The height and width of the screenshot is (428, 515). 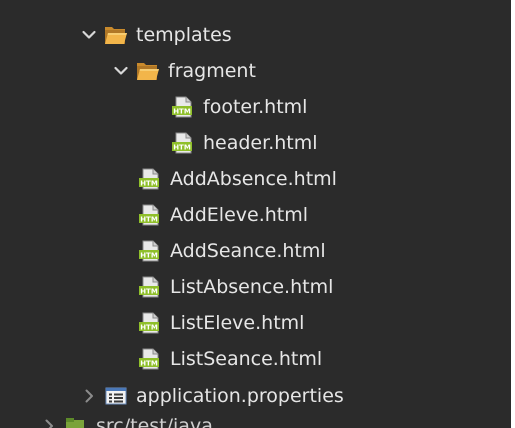 I want to click on tree-item-label: fragment, so click(x=212, y=71).